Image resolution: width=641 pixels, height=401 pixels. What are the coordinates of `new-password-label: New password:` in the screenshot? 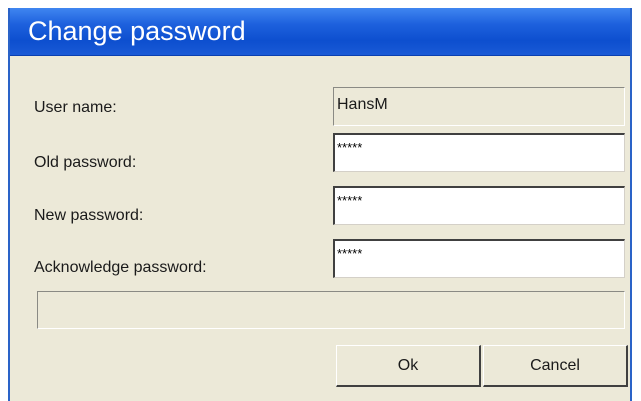 It's located at (89, 215).